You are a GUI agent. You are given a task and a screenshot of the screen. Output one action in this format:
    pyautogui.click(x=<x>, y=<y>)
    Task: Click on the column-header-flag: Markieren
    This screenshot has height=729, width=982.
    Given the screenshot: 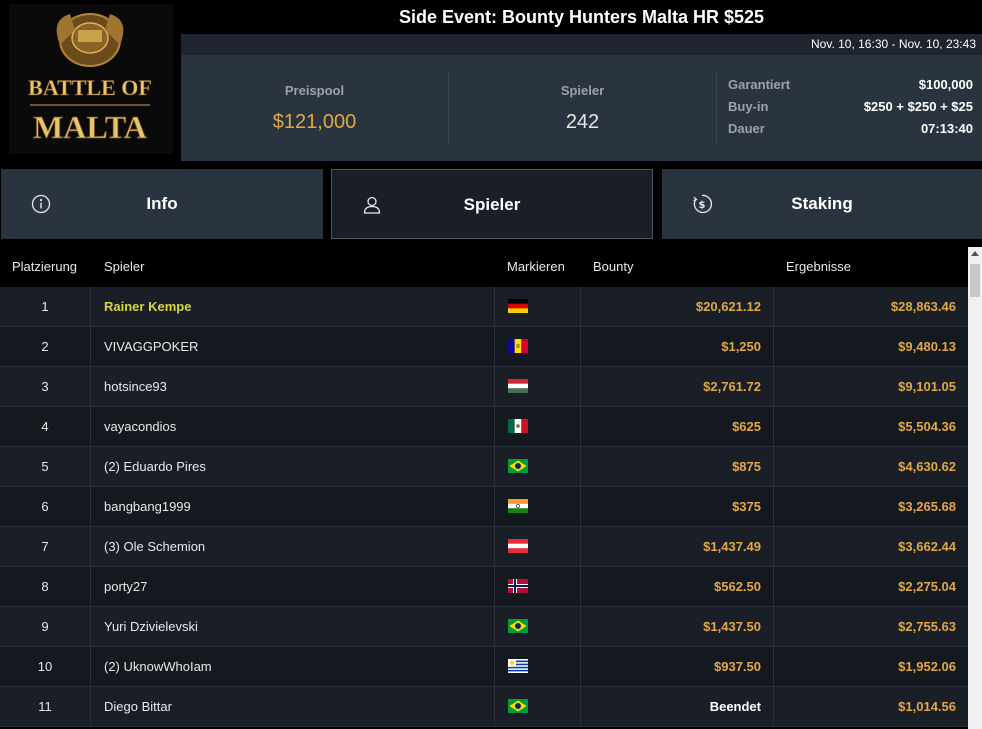 What is the action you would take?
    pyautogui.click(x=536, y=267)
    